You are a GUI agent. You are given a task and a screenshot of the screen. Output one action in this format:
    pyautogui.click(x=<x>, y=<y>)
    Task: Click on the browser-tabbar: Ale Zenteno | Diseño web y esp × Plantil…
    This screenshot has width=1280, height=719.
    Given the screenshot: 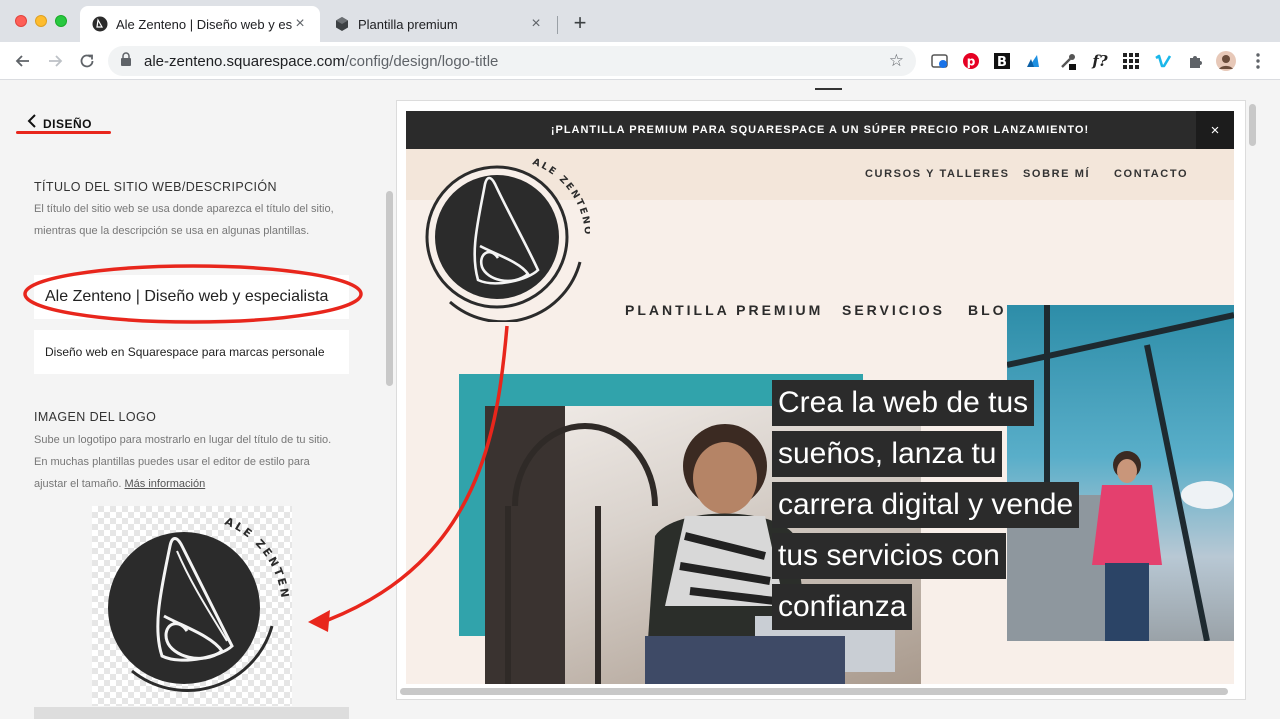 What is the action you would take?
    pyautogui.click(x=640, y=21)
    